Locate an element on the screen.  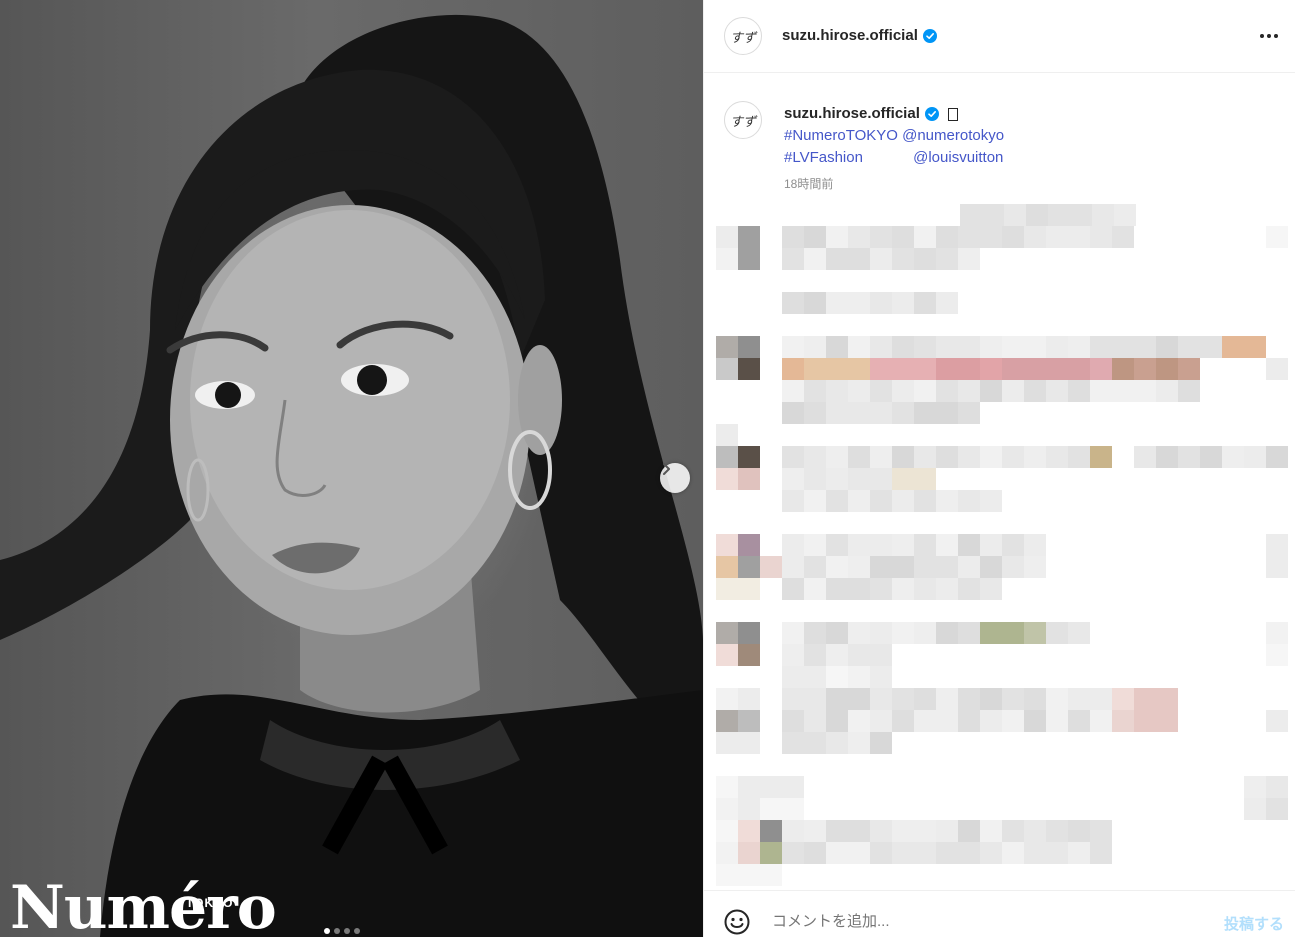
chevron-right-icon is located at coordinates (666, 469).